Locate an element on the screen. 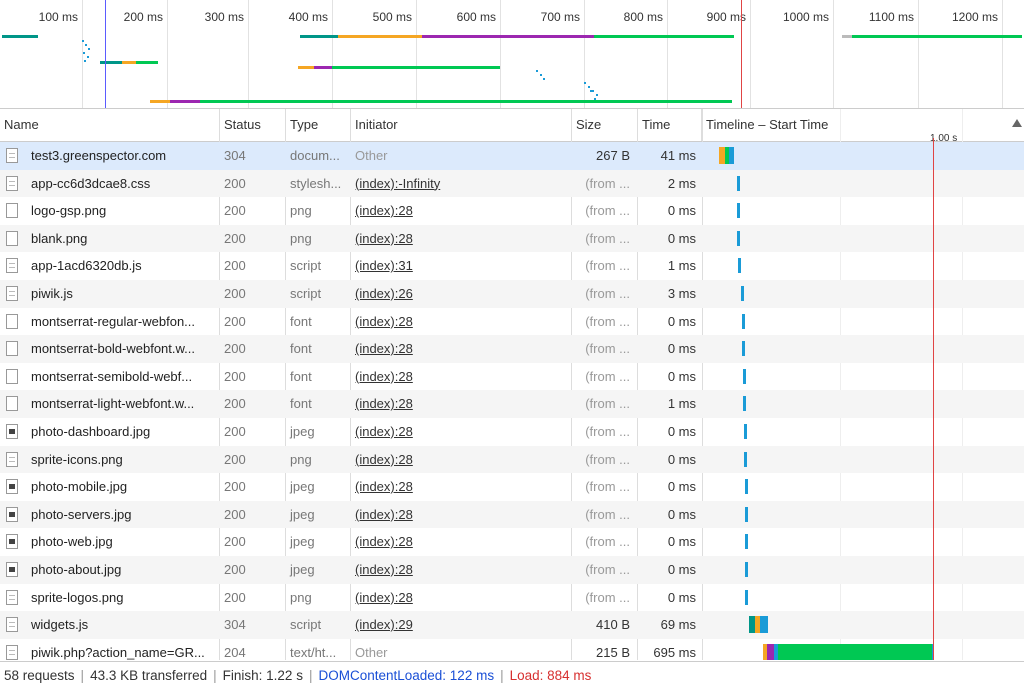 The width and height of the screenshot is (1024, 690). request-name: photo-servers.jpg is located at coordinates (81, 514).